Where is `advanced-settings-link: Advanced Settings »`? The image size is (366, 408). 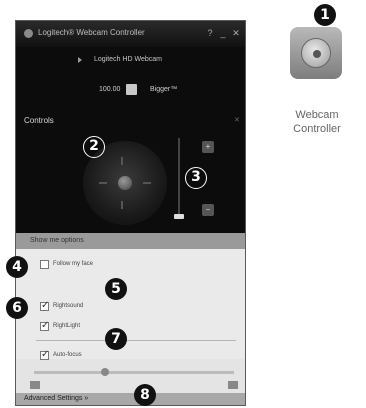 advanced-settings-link: Advanced Settings » is located at coordinates (130, 399).